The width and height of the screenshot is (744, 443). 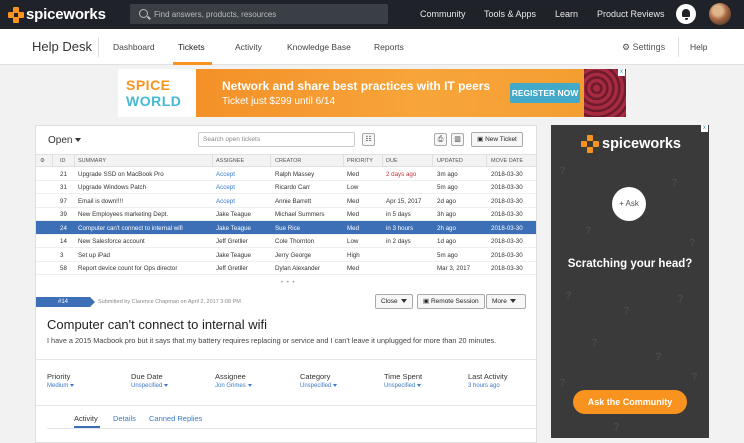 What do you see at coordinates (501, 139) in the screenshot?
I see `new-ticket-label: New Ticket` at bounding box center [501, 139].